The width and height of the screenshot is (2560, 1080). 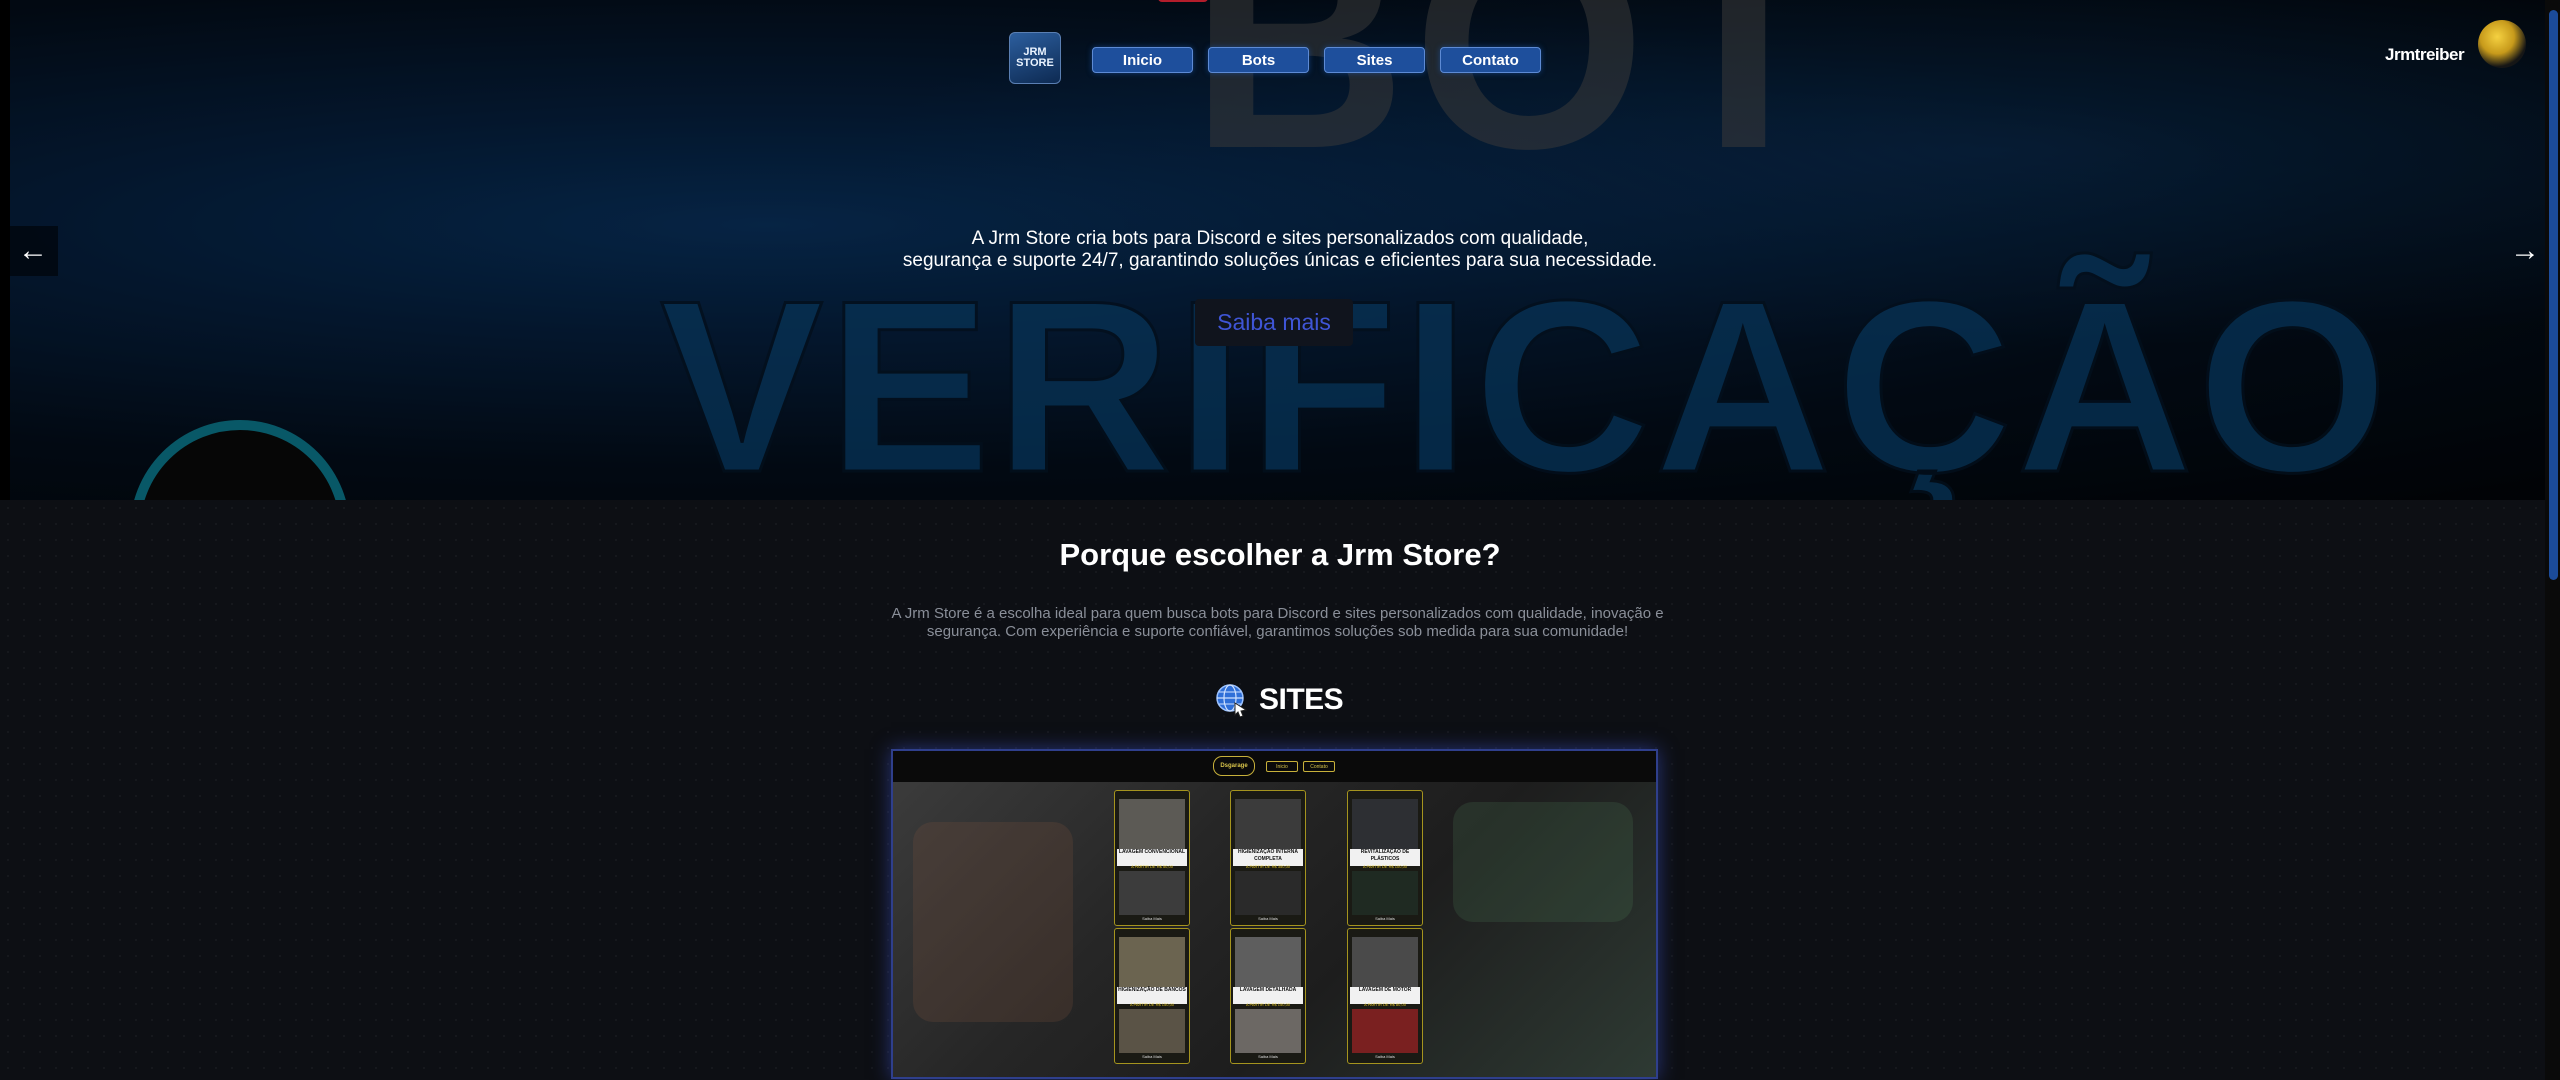 I want to click on sites-heading: SITES, so click(x=1279, y=700).